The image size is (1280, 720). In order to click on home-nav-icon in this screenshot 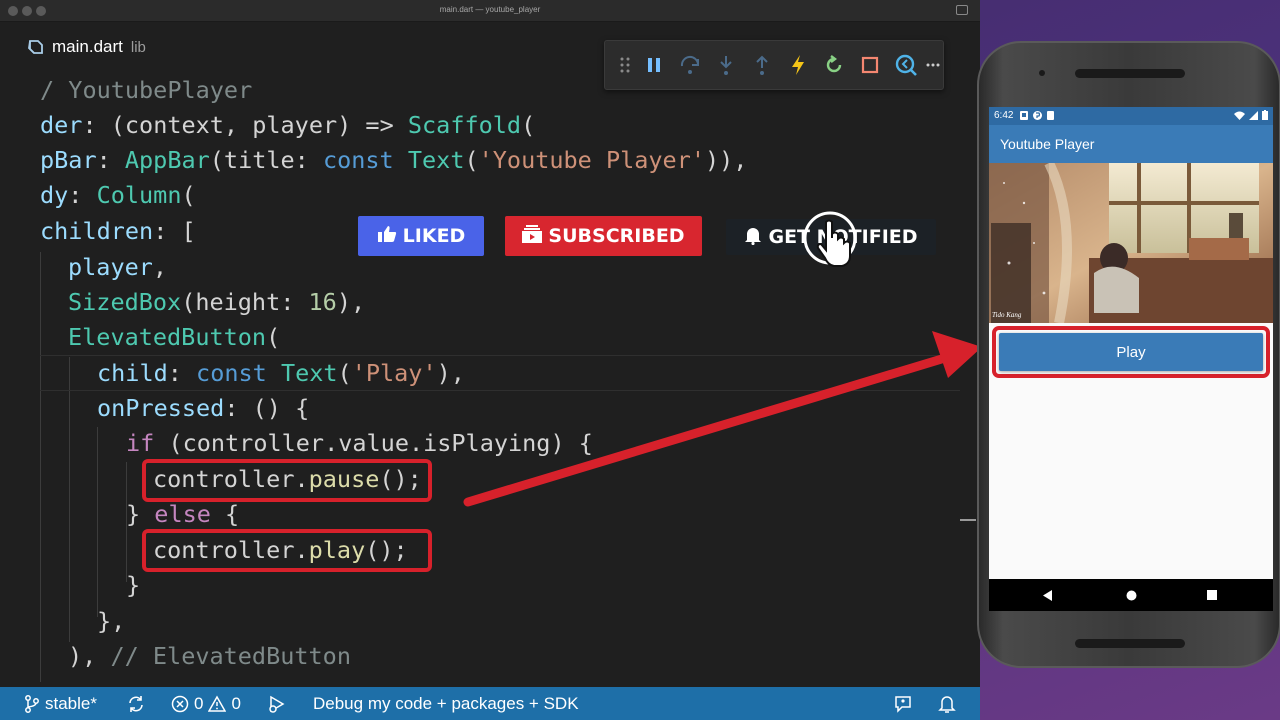, I will do `click(1131, 595)`.